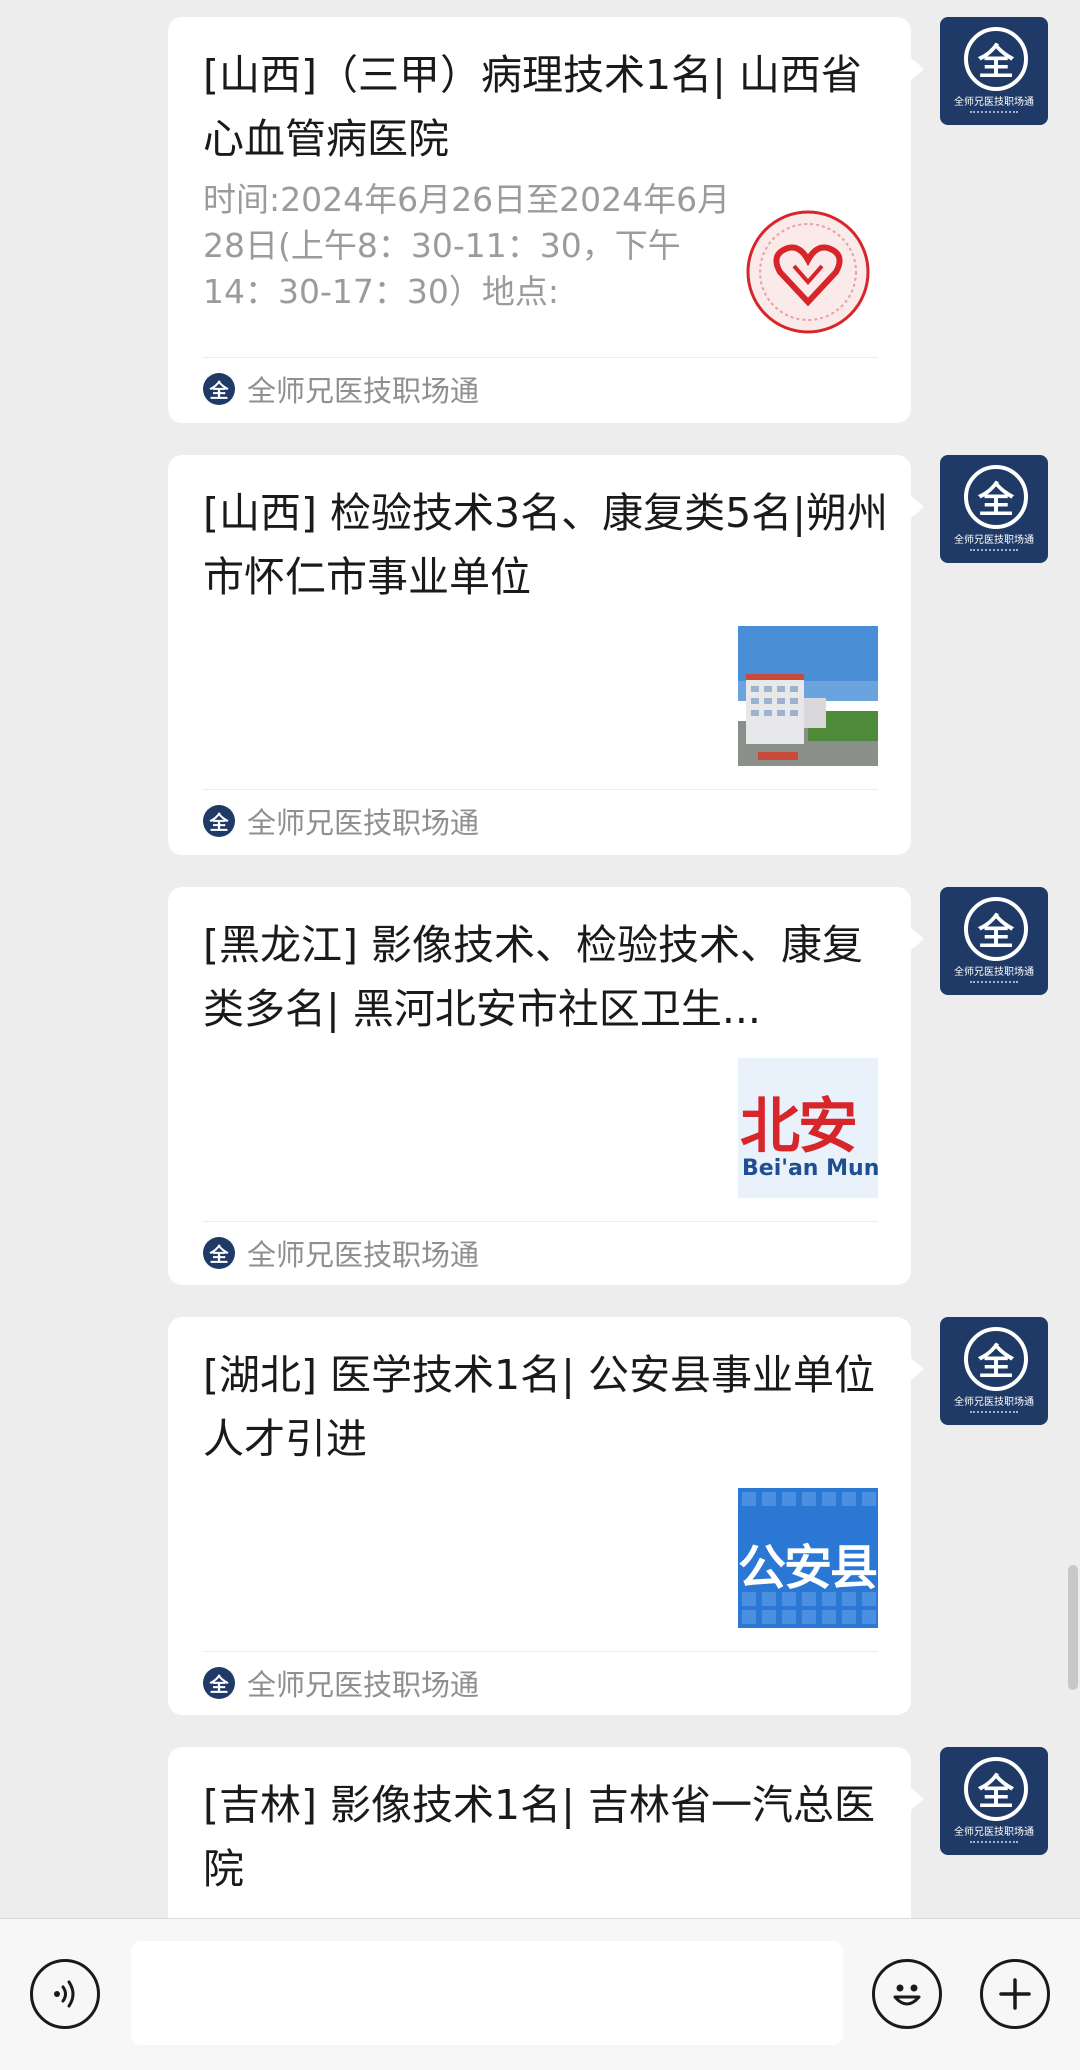  I want to click on thumbnail-subtext: Bei'an Mun, so click(810, 1168).